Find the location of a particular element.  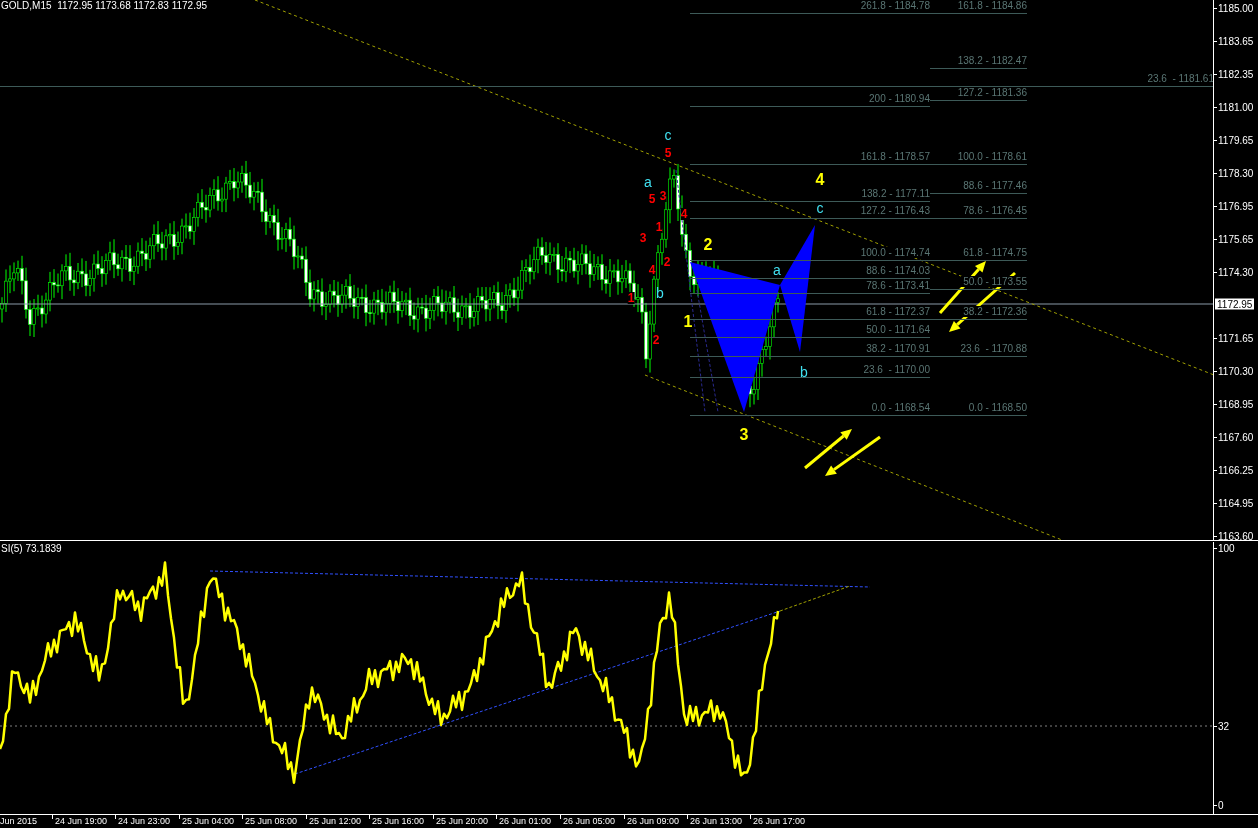

price-axis-label: 1168.95 is located at coordinates (1236, 404).